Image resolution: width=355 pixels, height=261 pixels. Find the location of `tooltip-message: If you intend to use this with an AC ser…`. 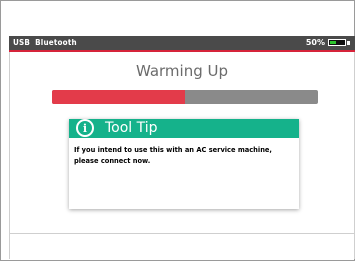

tooltip-message: If you intend to use this with an AC ser… is located at coordinates (173, 155).